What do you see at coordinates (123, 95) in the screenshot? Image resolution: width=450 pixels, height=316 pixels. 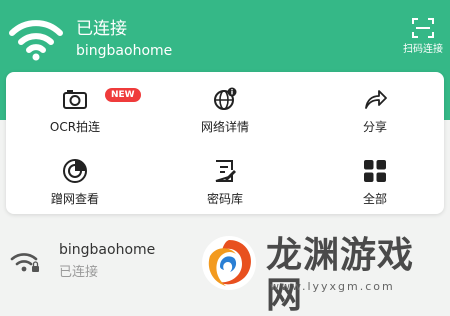 I see `new-badge: NEW` at bounding box center [123, 95].